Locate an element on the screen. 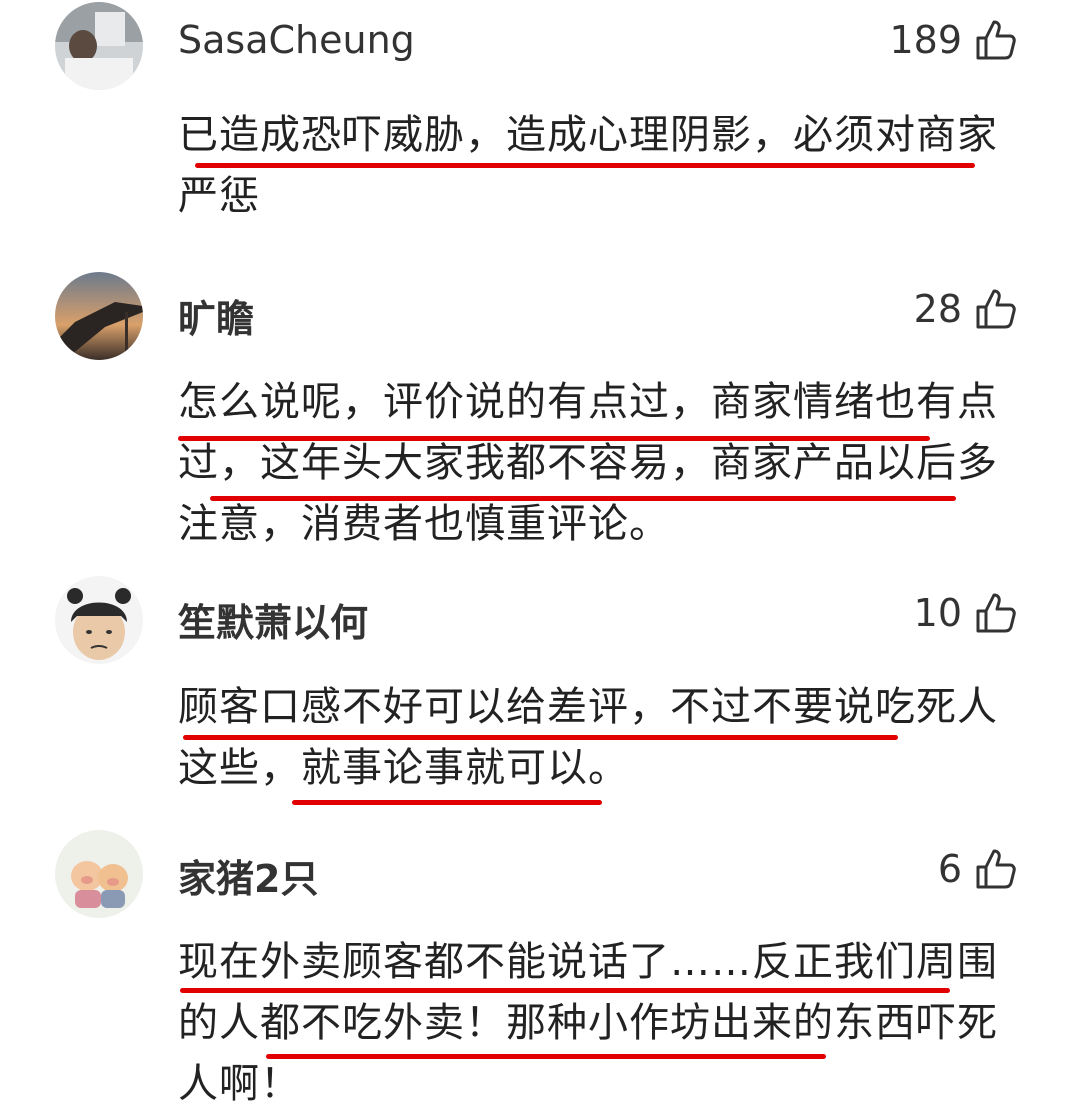 This screenshot has width=1080, height=1115. username: 笙默萧以何 is located at coordinates (273, 619).